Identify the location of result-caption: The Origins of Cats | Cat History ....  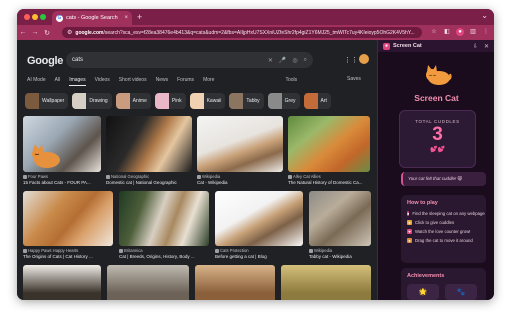
(68, 256).